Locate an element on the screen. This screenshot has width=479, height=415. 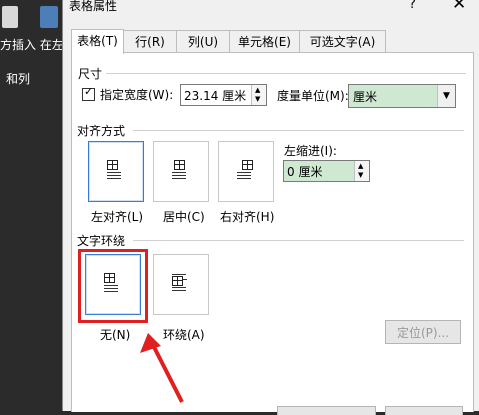
tab-table: 表格(T) is located at coordinates (97, 41).